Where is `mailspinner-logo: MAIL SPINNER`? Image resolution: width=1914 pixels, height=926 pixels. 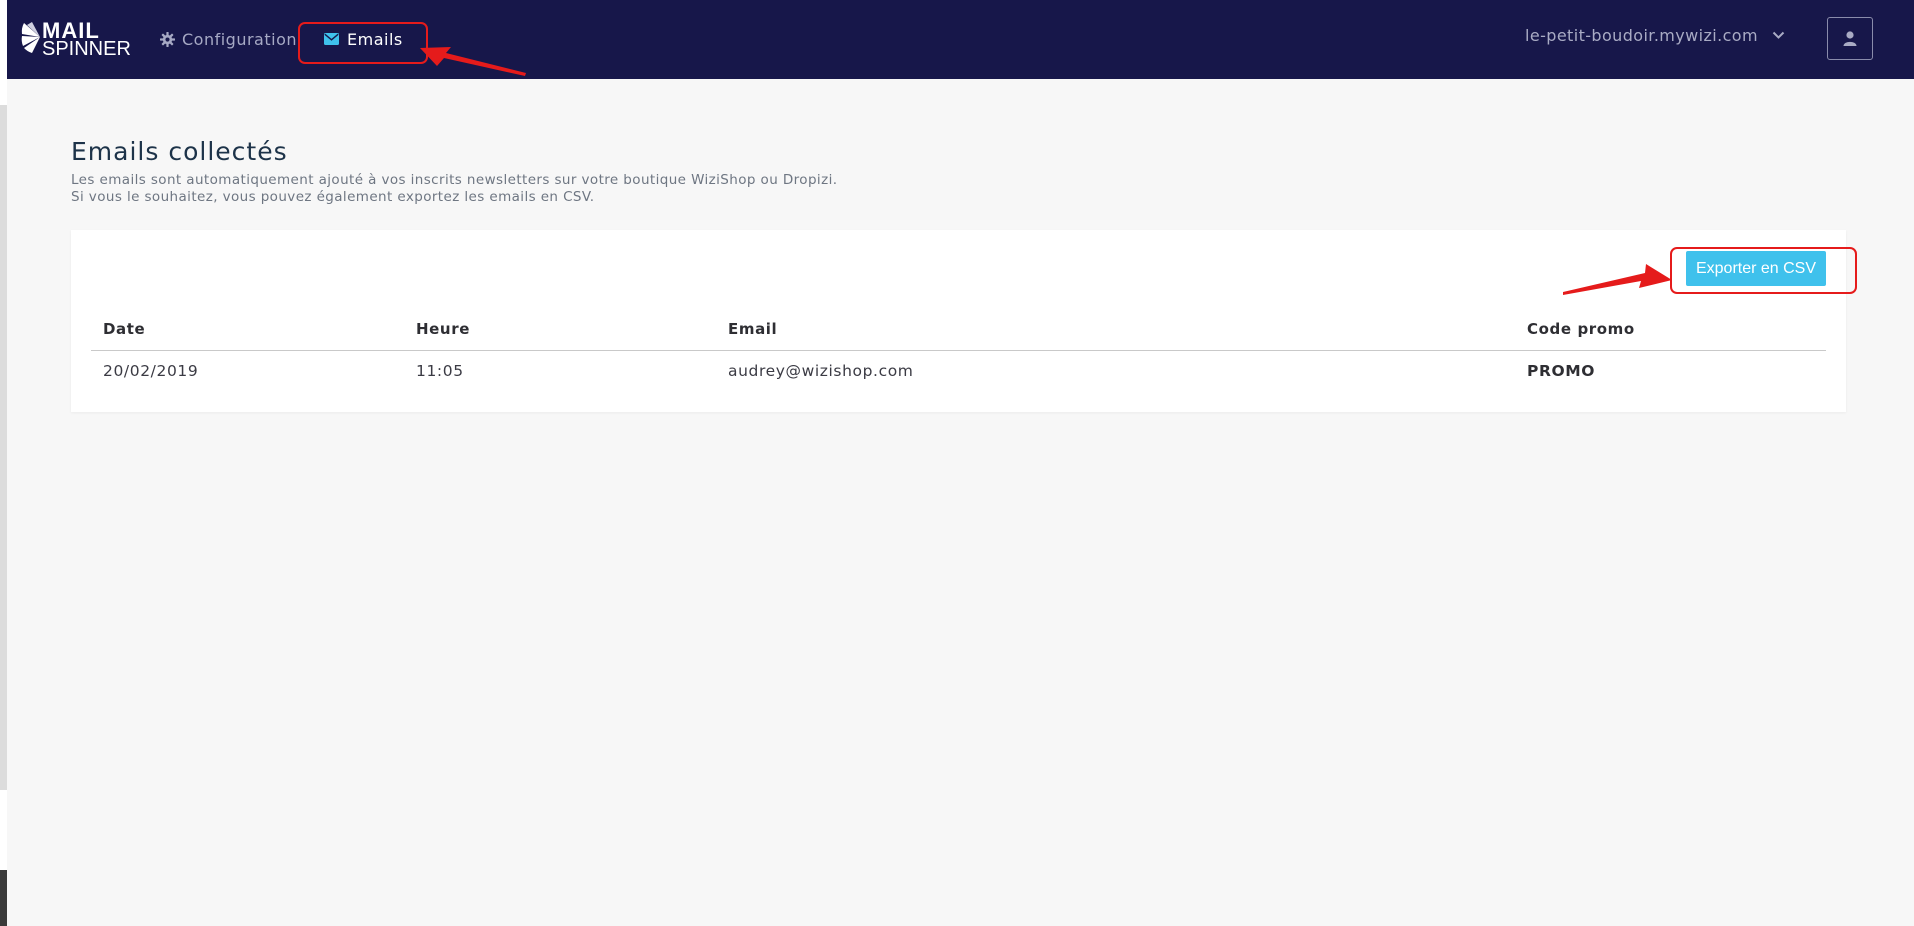
mailspinner-logo: MAIL SPINNER is located at coordinates (80, 39).